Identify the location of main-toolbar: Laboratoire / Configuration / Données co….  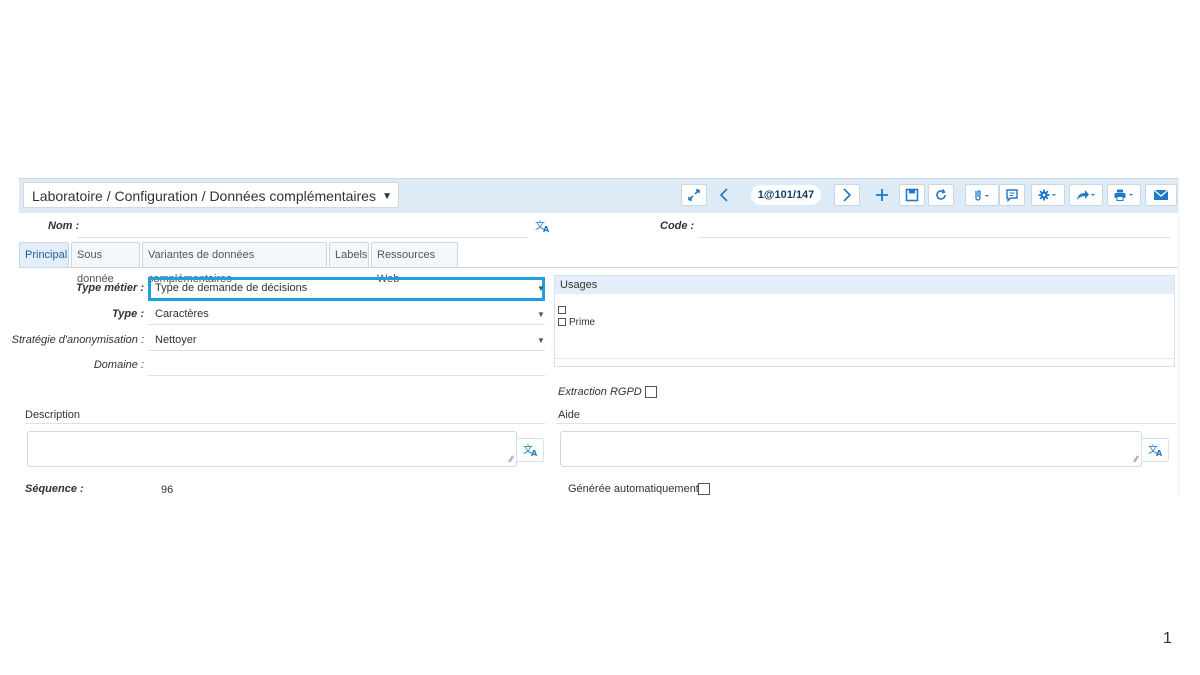
(599, 195).